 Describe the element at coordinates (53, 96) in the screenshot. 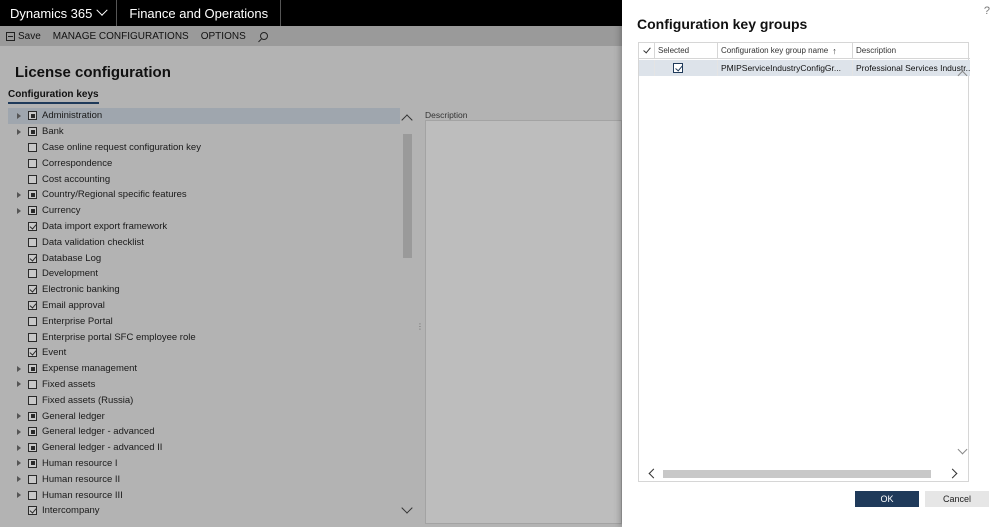

I see `tab-configuration-keys: Configuration keys` at that location.